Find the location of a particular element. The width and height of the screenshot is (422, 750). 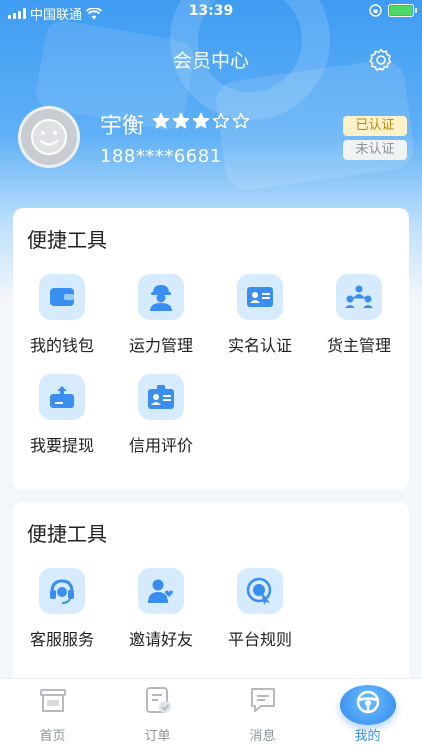

avatar is located at coordinates (49, 137).